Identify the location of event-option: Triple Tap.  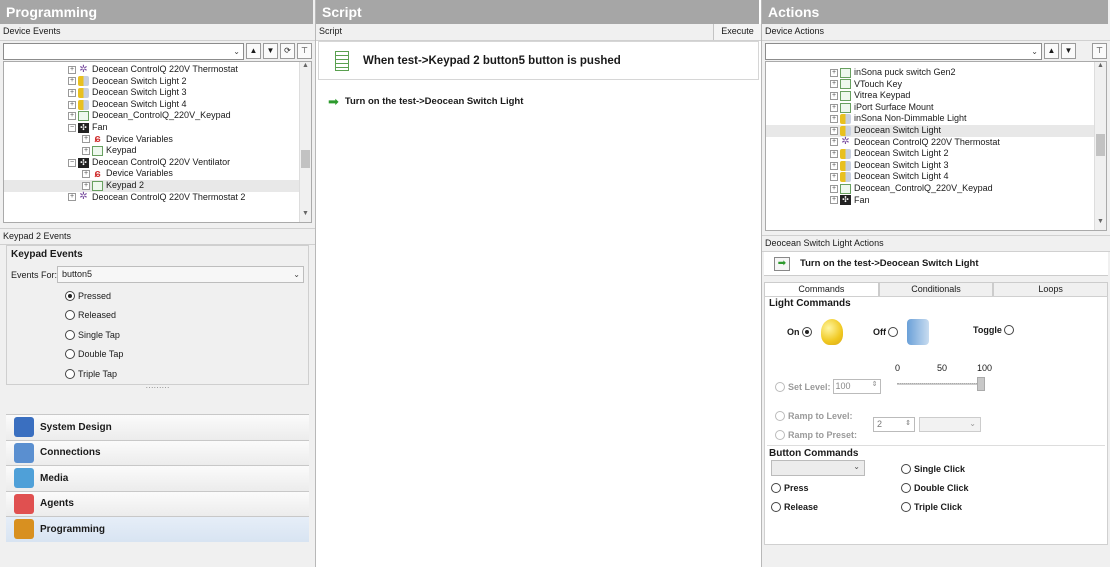
(186, 374).